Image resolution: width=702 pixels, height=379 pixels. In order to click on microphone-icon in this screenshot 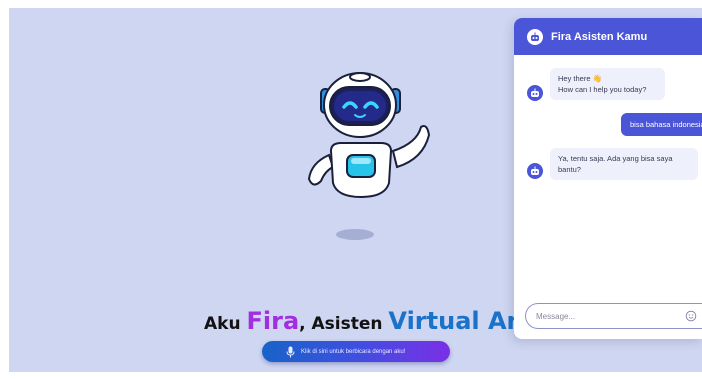, I will do `click(290, 351)`.